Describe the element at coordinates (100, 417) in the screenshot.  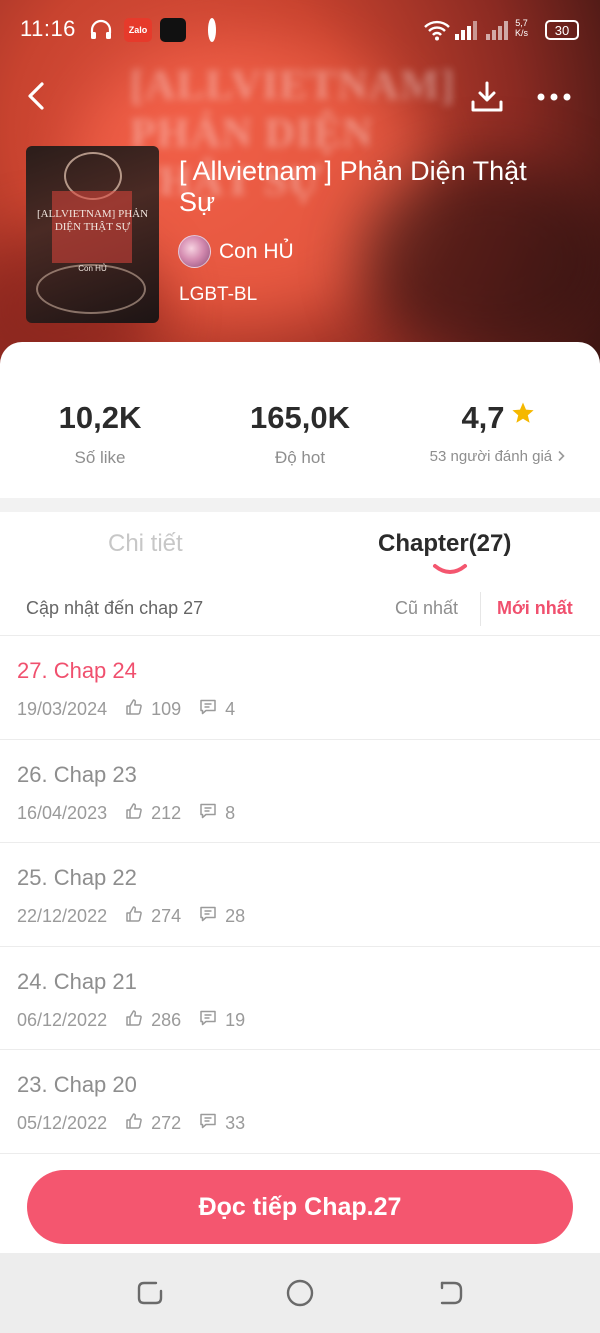
I see `stat-value: 10,2K` at that location.